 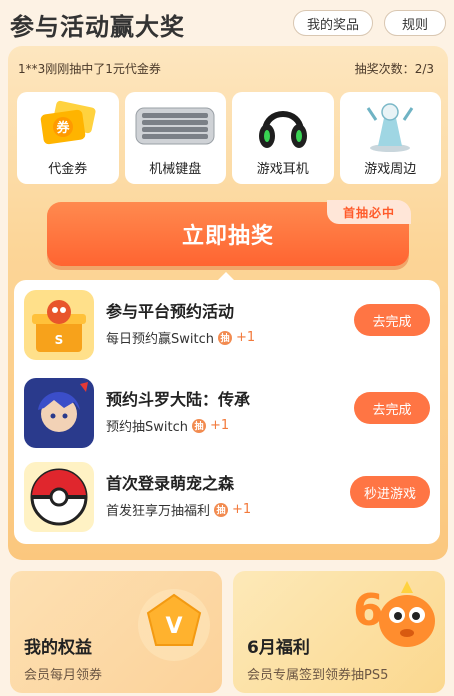 I want to click on prize-label: 机械键盘, so click(x=175, y=169).